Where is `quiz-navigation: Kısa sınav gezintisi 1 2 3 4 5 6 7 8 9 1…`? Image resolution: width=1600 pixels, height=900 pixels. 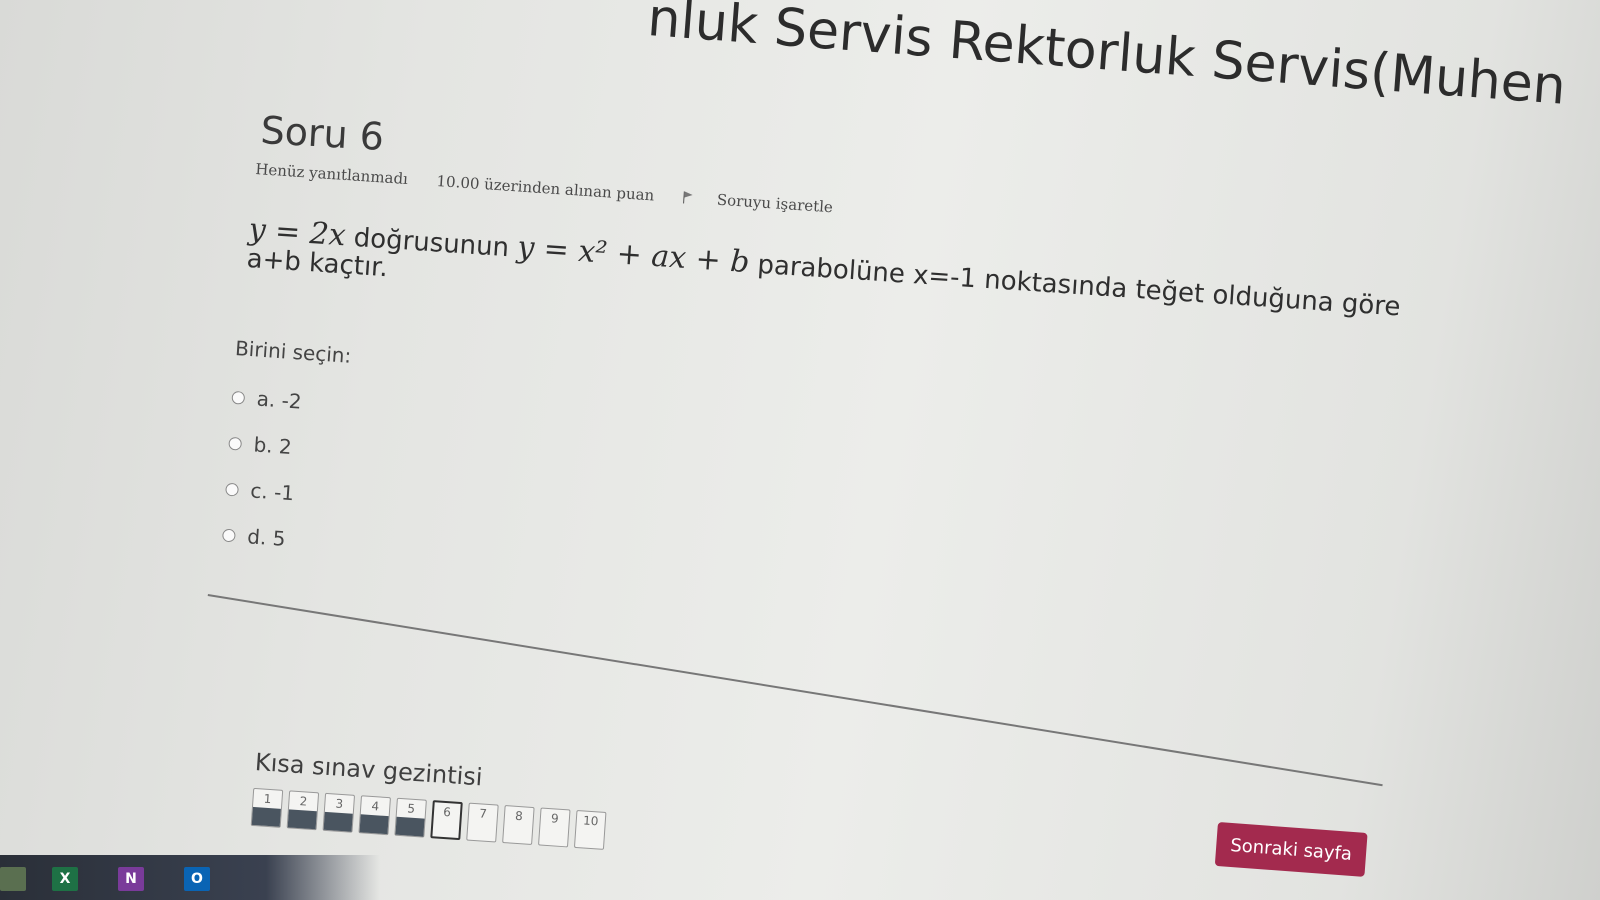
quiz-navigation: Kısa sınav gezintisi 1 2 3 4 5 6 7 8 9 1… is located at coordinates (429, 799).